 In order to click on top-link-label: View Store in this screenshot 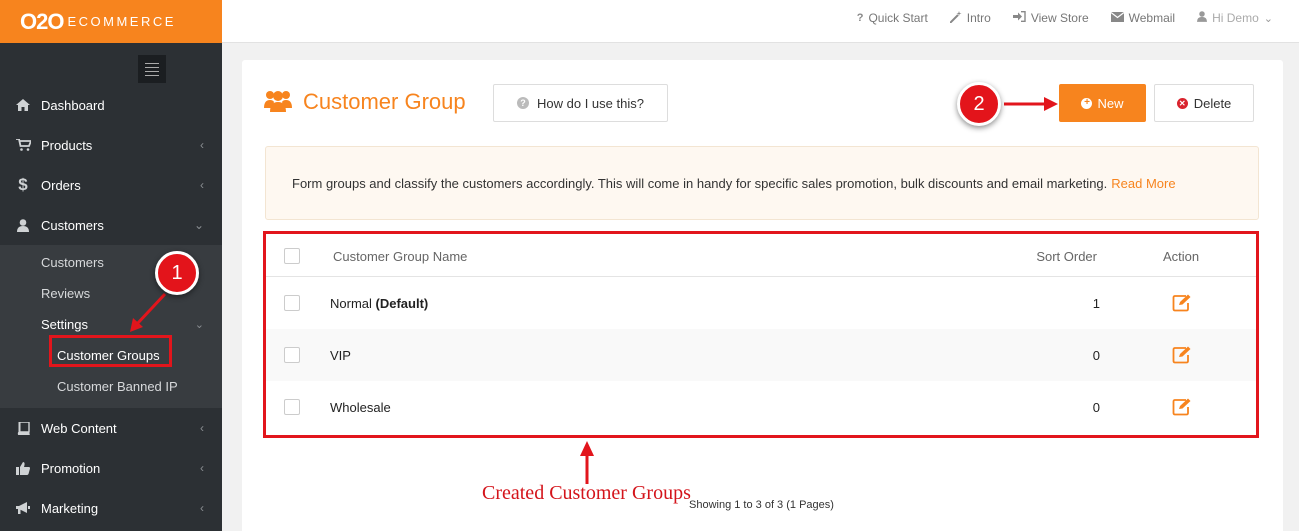, I will do `click(1059, 18)`.